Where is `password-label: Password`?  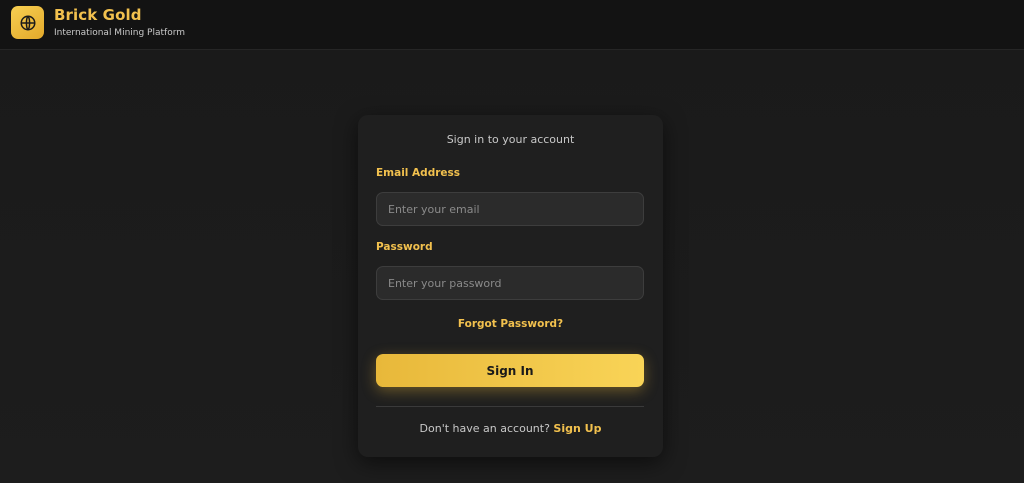 password-label: Password is located at coordinates (404, 247).